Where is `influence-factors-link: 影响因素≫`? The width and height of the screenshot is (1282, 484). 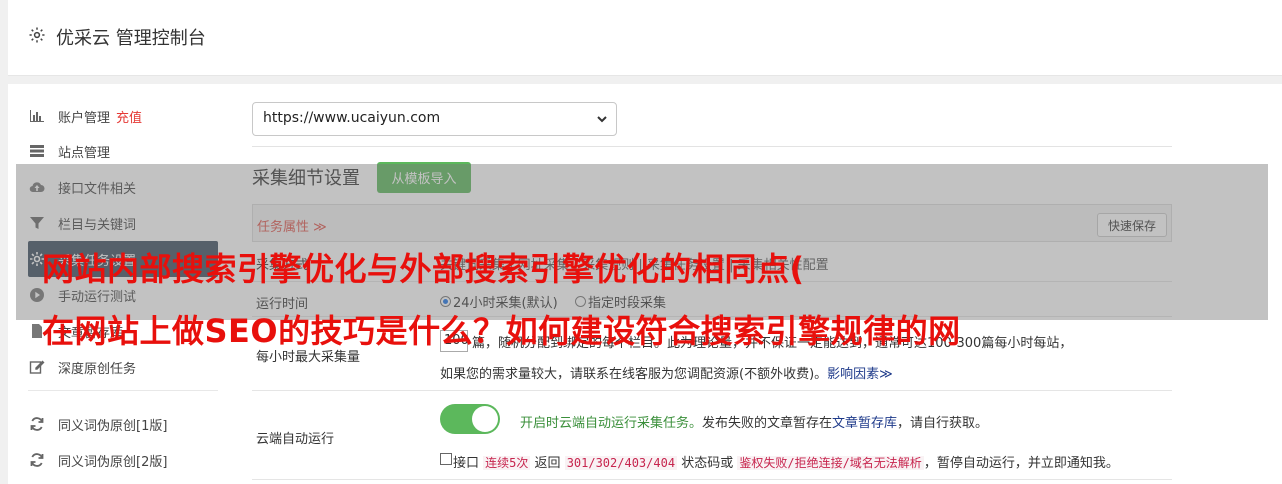 influence-factors-link: 影响因素≫ is located at coordinates (860, 374).